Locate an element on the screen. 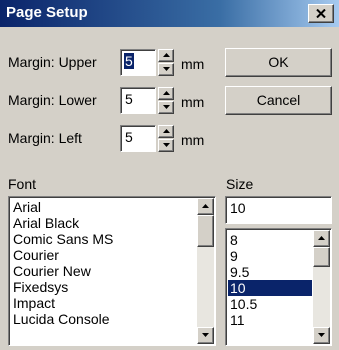 The width and height of the screenshot is (339, 350). margin-lower-label: Margin: Lower is located at coordinates (52, 100).